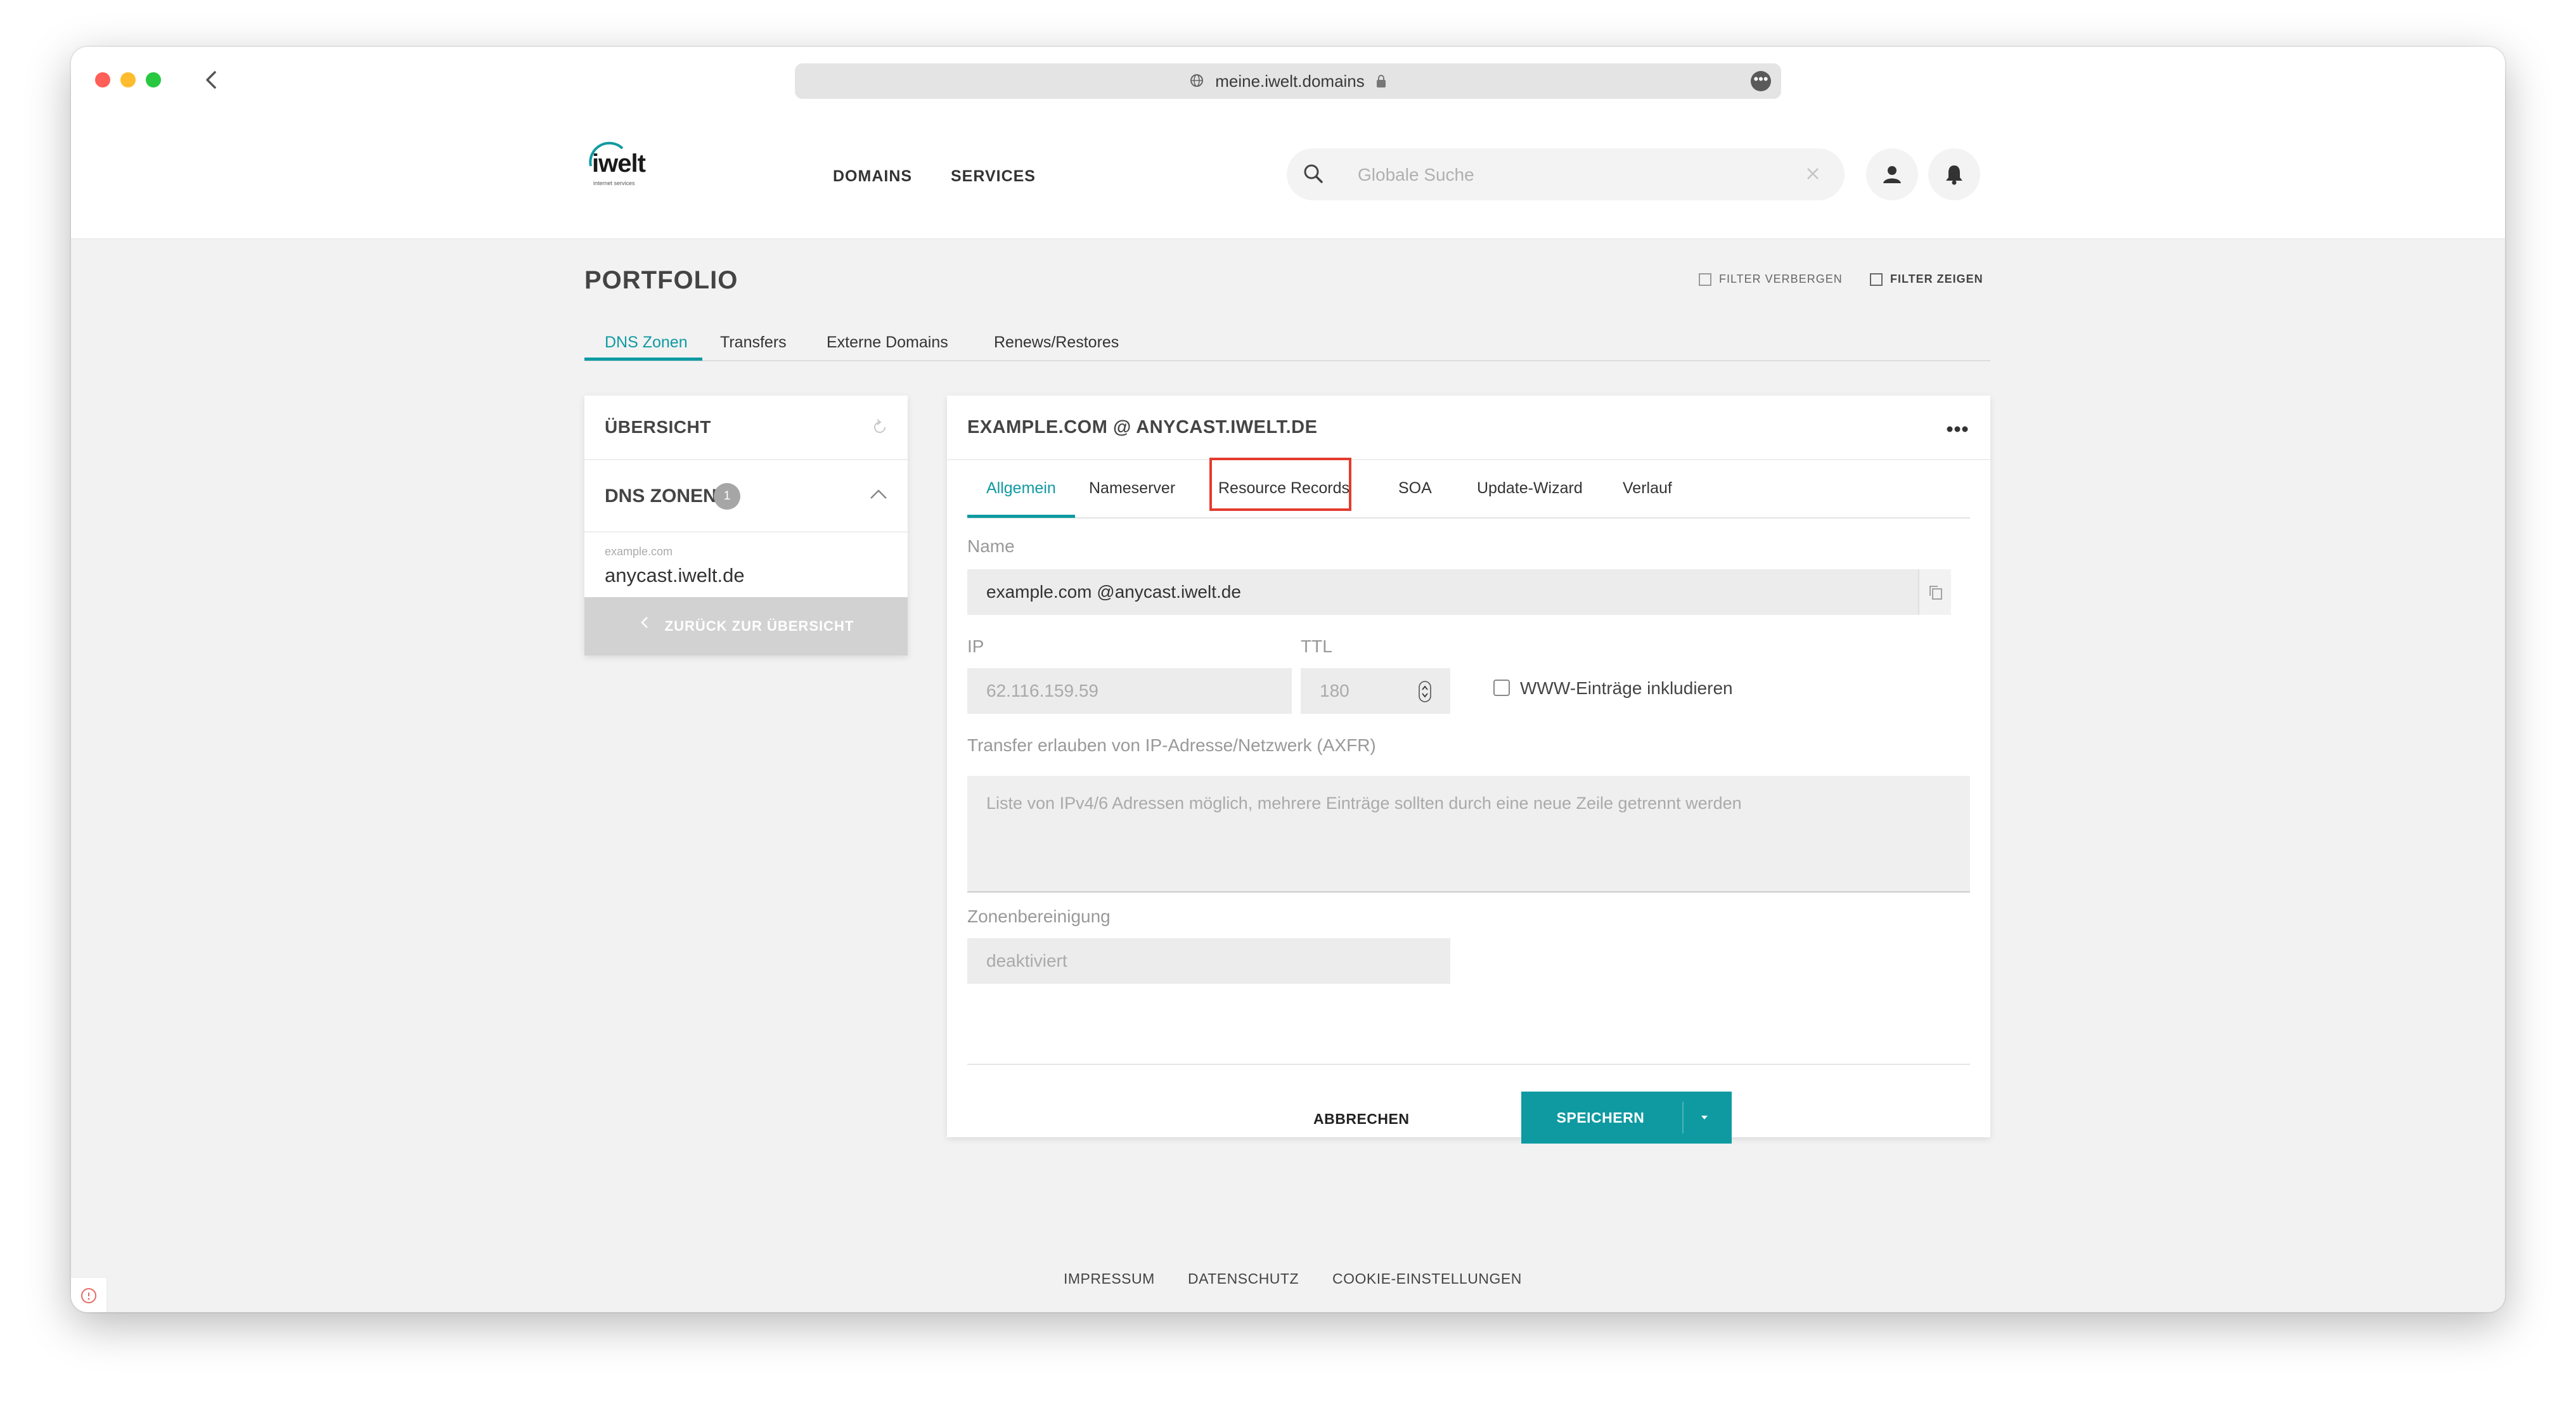 Image resolution: width=2576 pixels, height=1406 pixels. What do you see at coordinates (1601, 1118) in the screenshot?
I see `save-button: SPEICHERN` at bounding box center [1601, 1118].